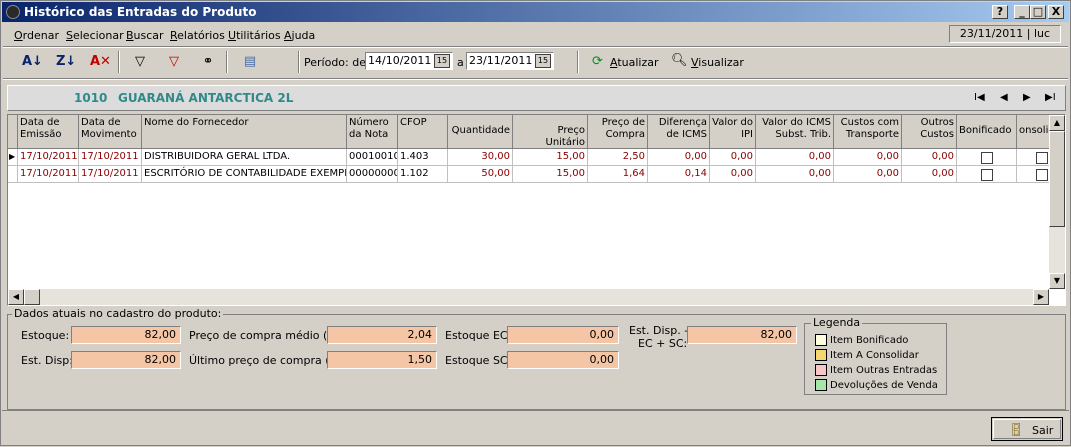  Describe the element at coordinates (423, 157) in the screenshot. I see `table-cell: 1.403` at that location.